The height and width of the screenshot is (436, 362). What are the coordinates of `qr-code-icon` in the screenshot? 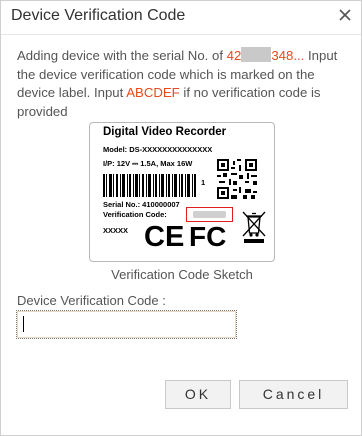 It's located at (237, 179).